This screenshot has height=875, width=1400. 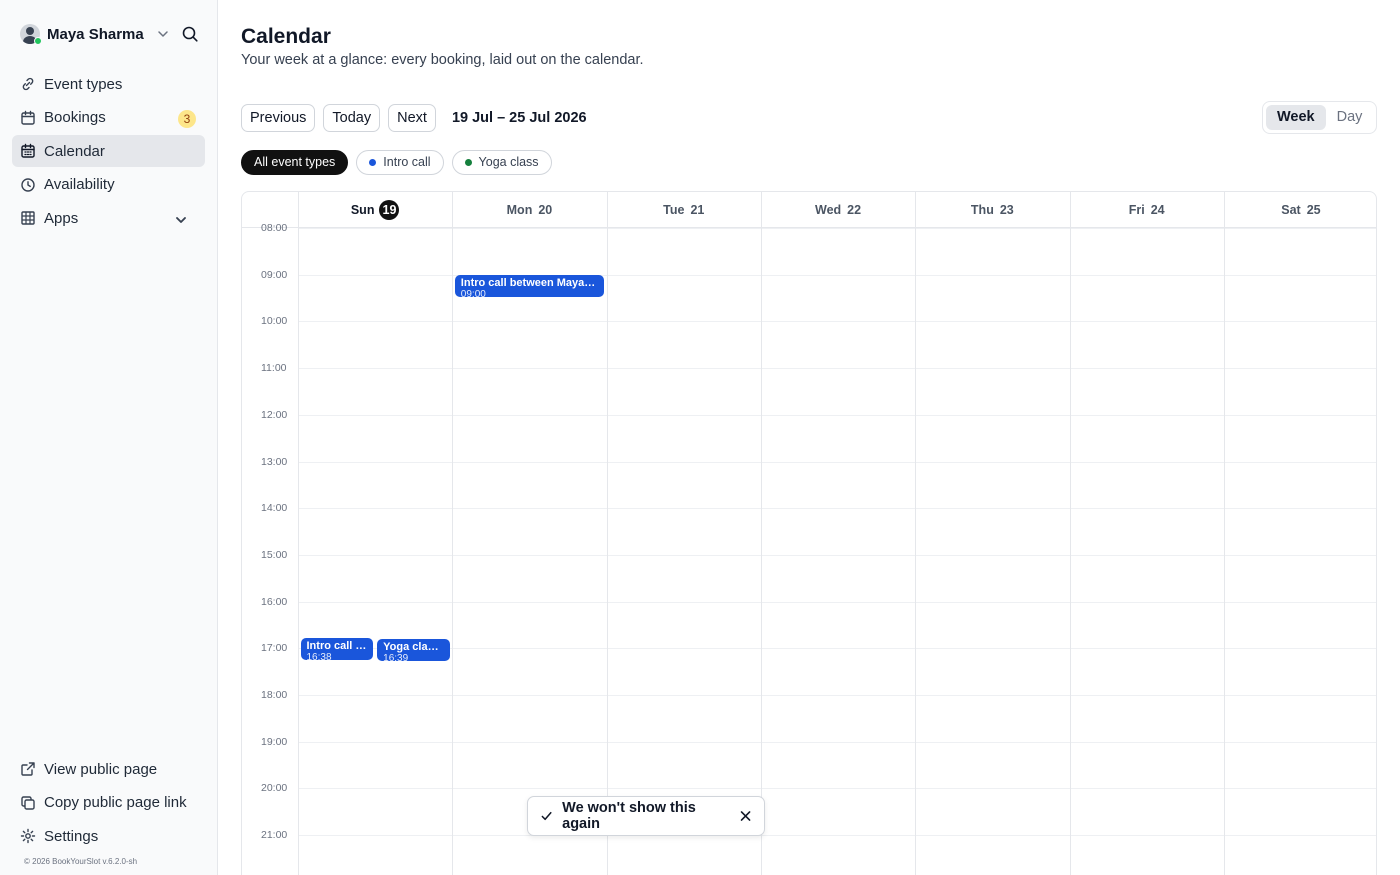 What do you see at coordinates (352, 118) in the screenshot?
I see `today-button: Today` at bounding box center [352, 118].